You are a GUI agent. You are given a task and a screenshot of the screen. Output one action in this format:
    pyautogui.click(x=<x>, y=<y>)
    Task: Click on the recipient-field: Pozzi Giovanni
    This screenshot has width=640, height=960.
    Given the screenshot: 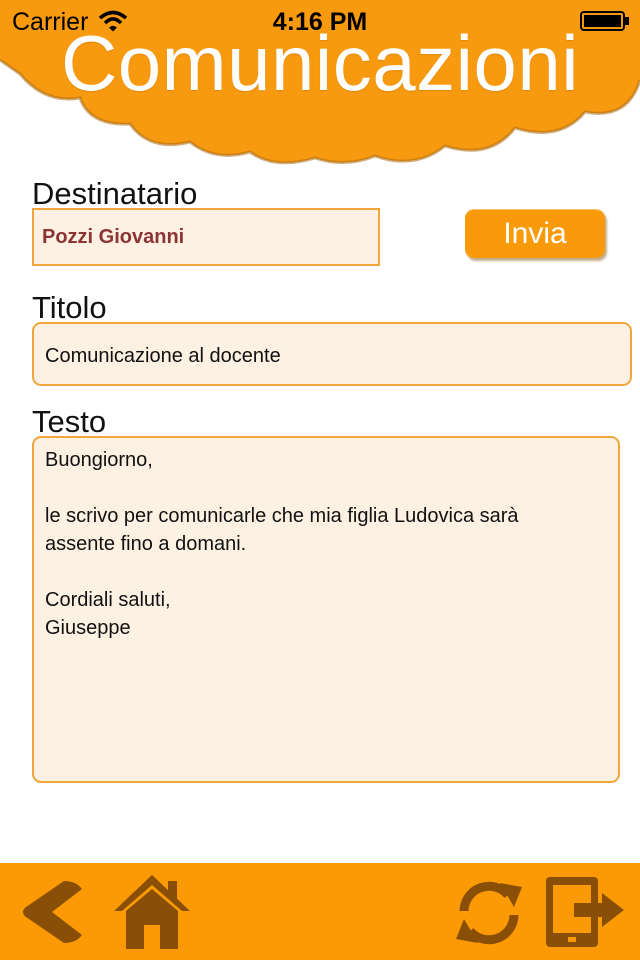 What is the action you would take?
    pyautogui.click(x=206, y=237)
    